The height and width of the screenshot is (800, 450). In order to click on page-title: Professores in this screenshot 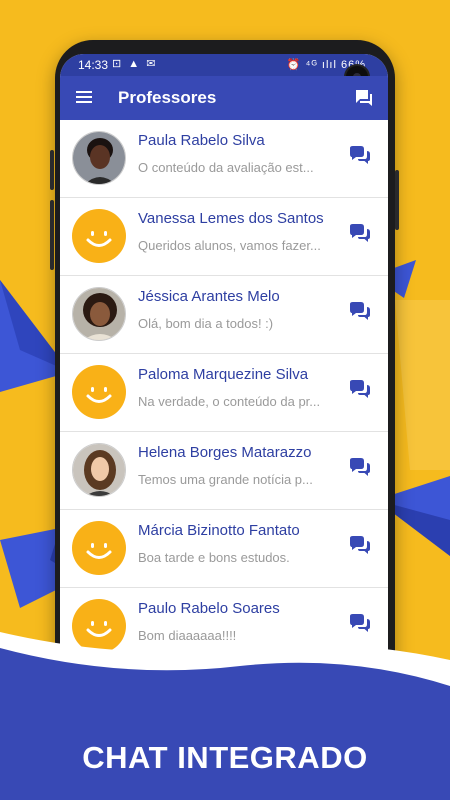, I will do `click(167, 97)`.